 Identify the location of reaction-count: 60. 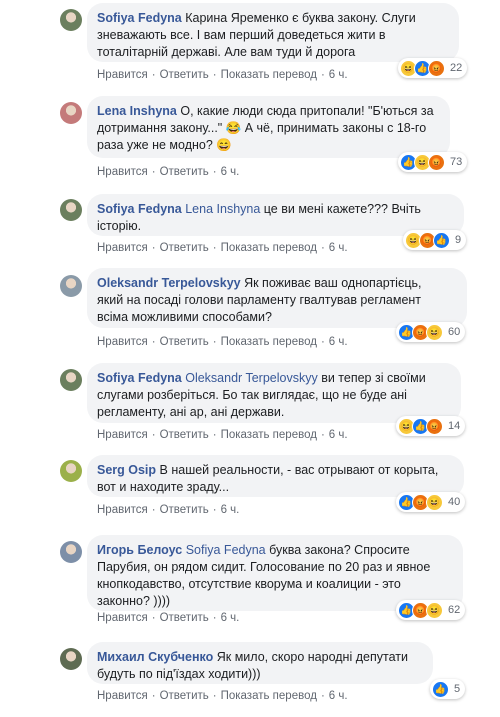
(454, 332).